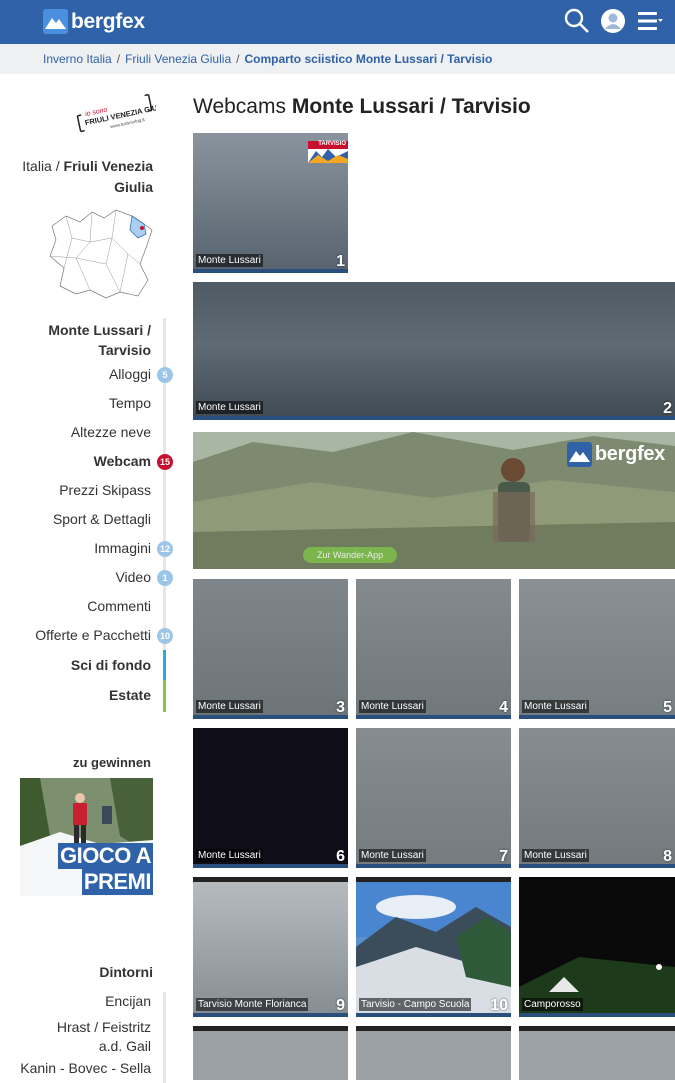 The height and width of the screenshot is (1083, 675). What do you see at coordinates (95, 339) in the screenshot?
I see `nav-item-monte-lussari: Monte Lussari / Tarvisio` at bounding box center [95, 339].